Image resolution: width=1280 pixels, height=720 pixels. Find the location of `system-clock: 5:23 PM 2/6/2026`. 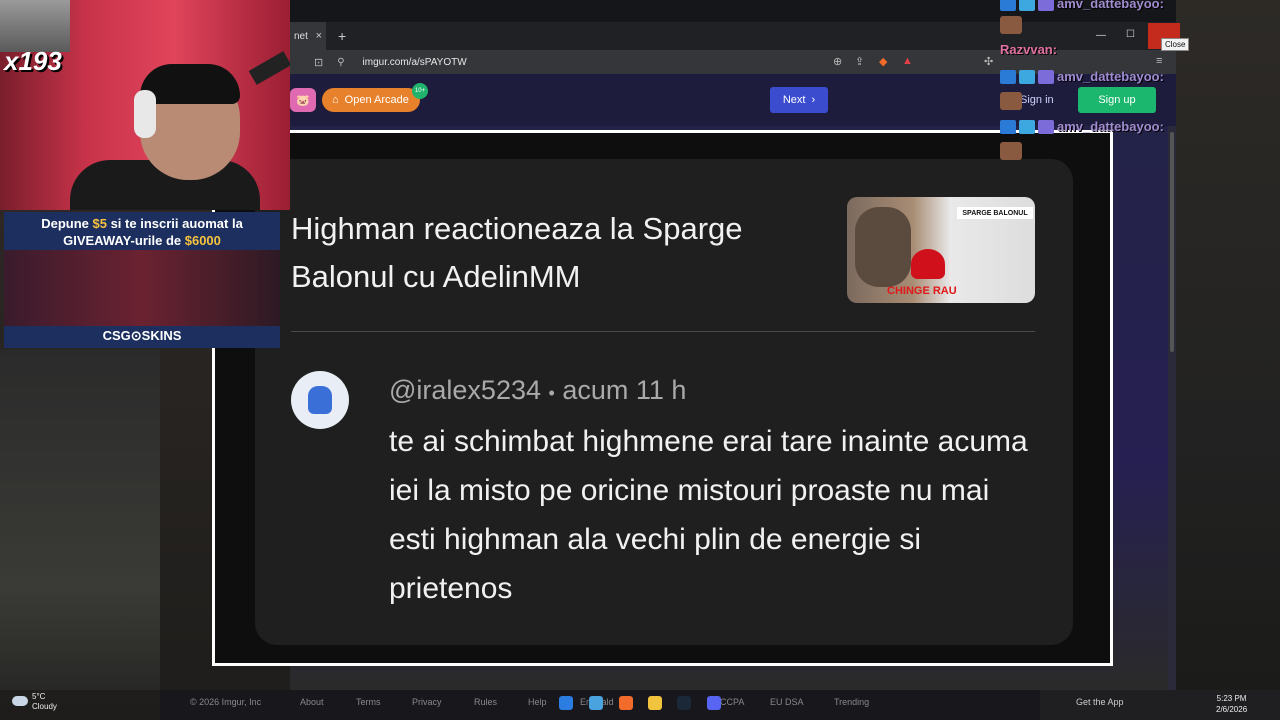

system-clock: 5:23 PM 2/6/2026 is located at coordinates (1231, 704).